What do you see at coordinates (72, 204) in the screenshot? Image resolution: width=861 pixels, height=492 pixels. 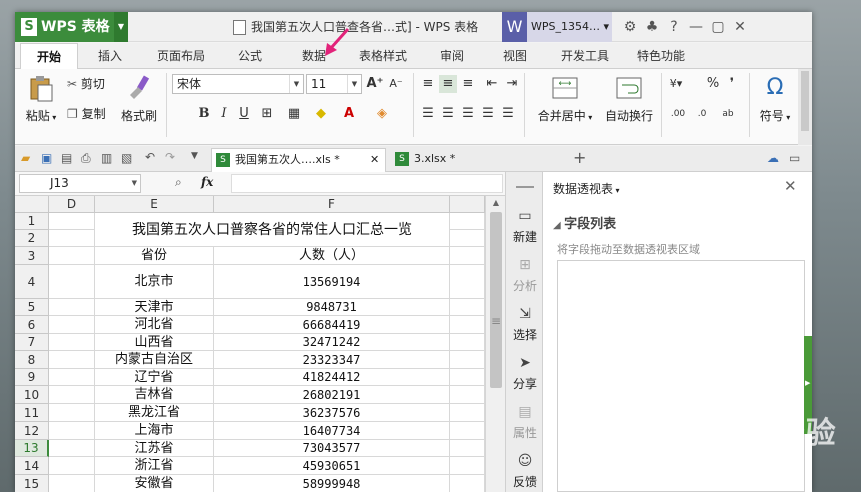 I see `column-header-d: D` at bounding box center [72, 204].